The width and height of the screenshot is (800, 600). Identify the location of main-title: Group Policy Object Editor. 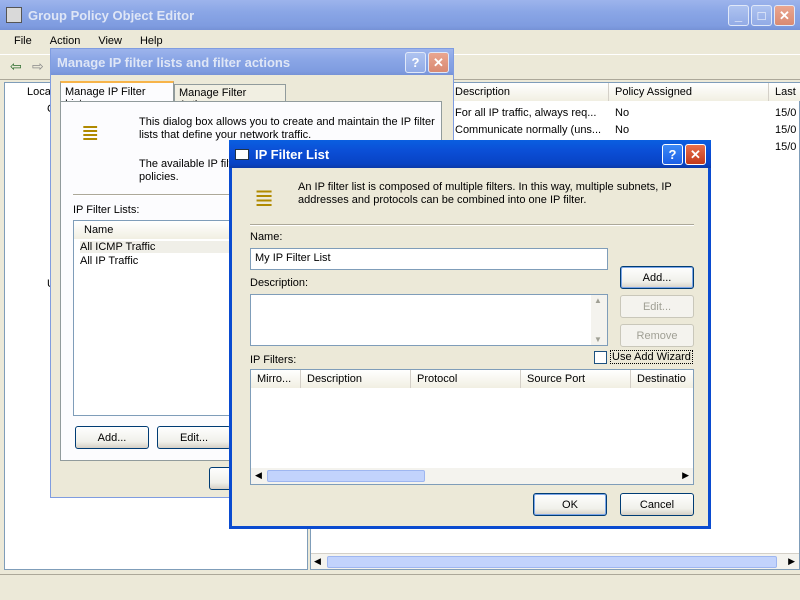
(111, 15).